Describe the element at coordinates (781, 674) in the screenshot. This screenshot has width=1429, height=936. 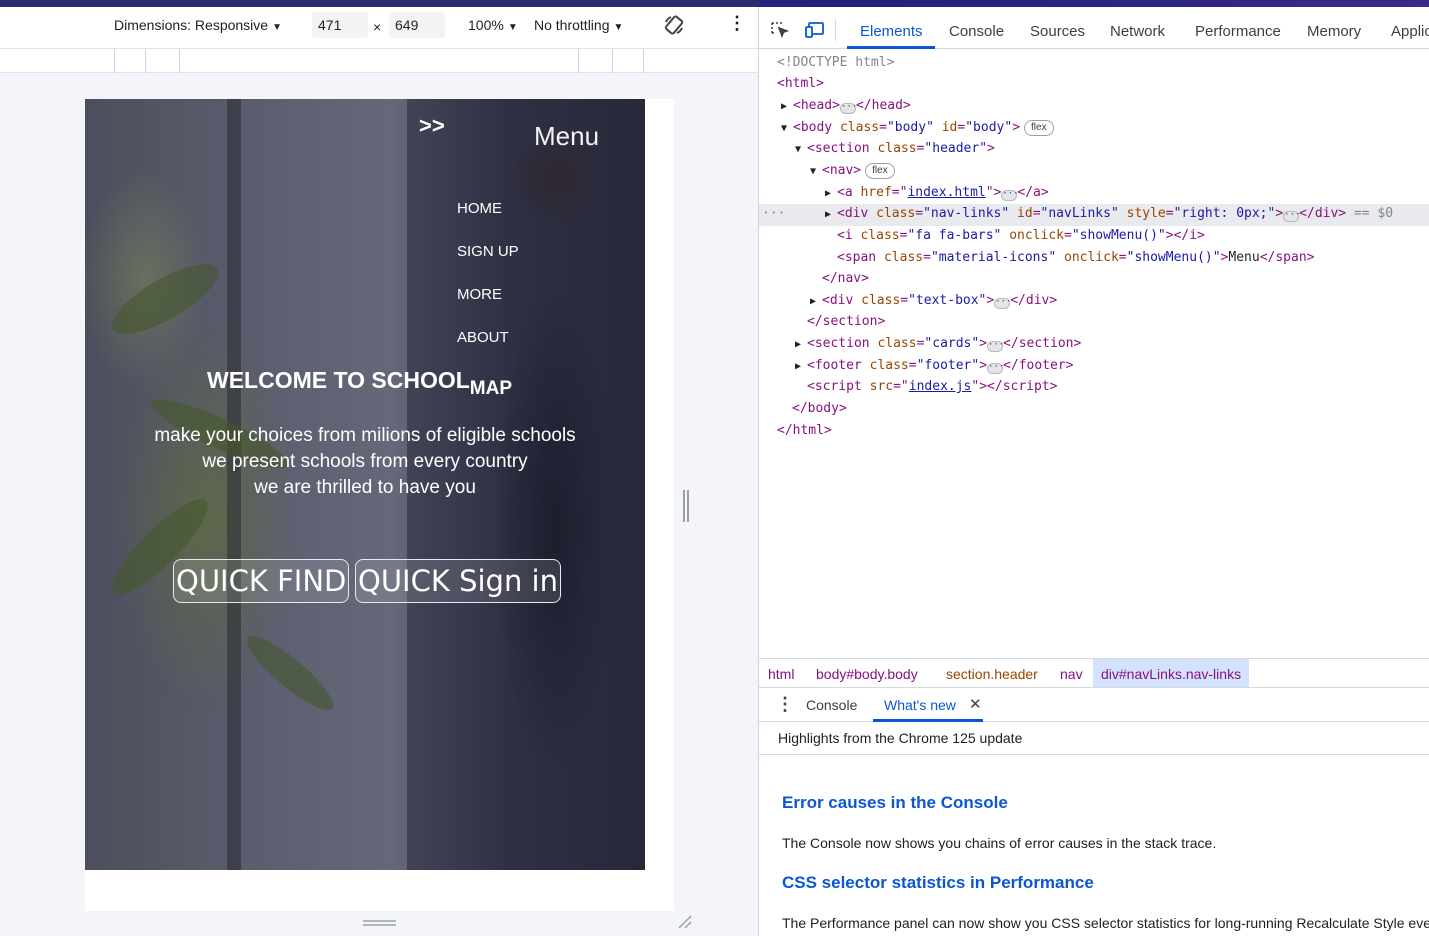
I see `breadcrumb-html: html` at that location.